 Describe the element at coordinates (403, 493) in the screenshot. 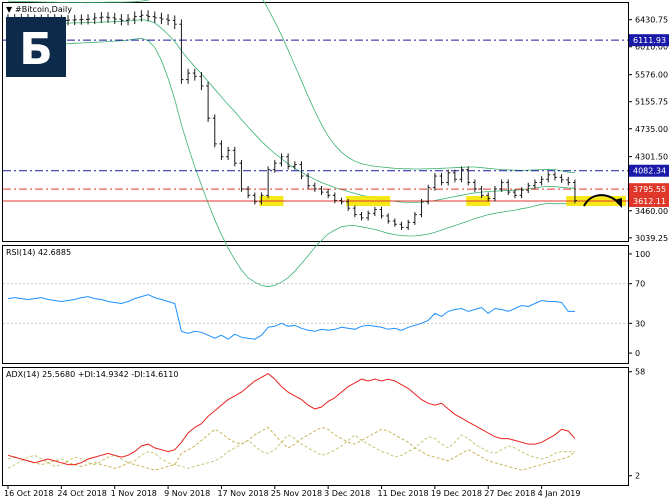

I see `date-tick-label: 11 Dec 2018` at that location.